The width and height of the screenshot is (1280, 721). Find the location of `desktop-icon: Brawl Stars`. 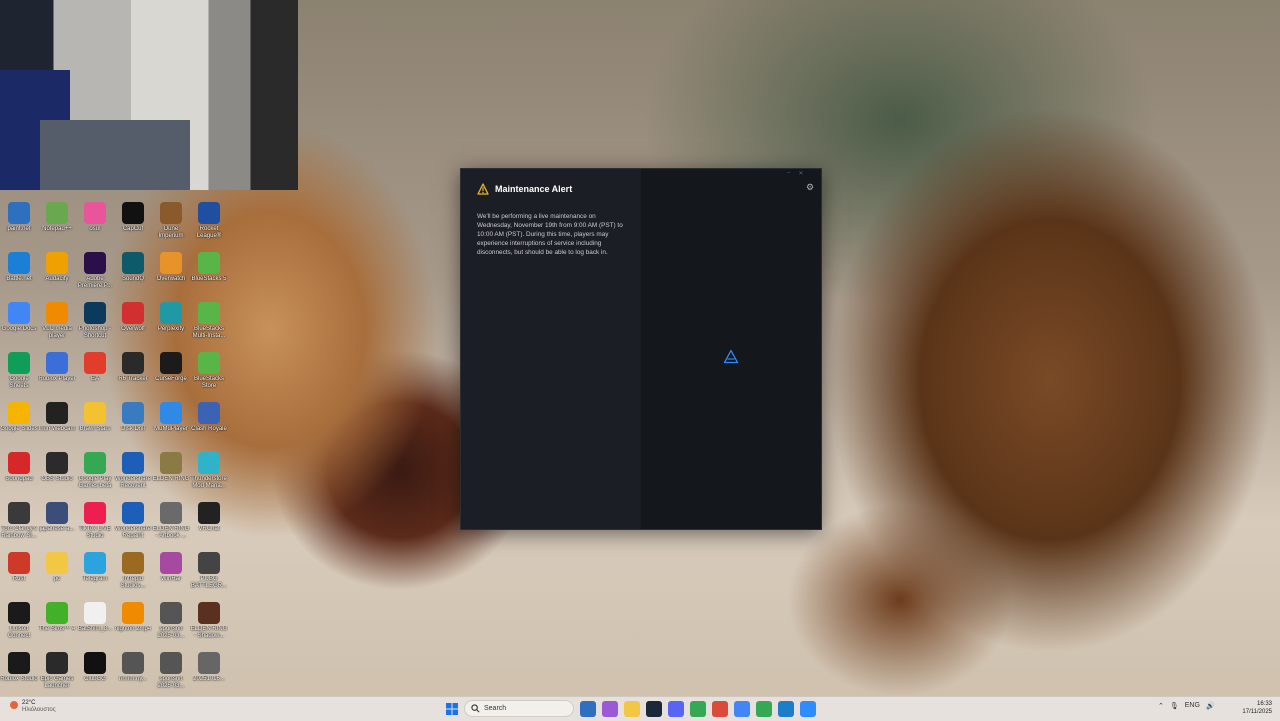

desktop-icon: Brawl Stars is located at coordinates (95, 423).